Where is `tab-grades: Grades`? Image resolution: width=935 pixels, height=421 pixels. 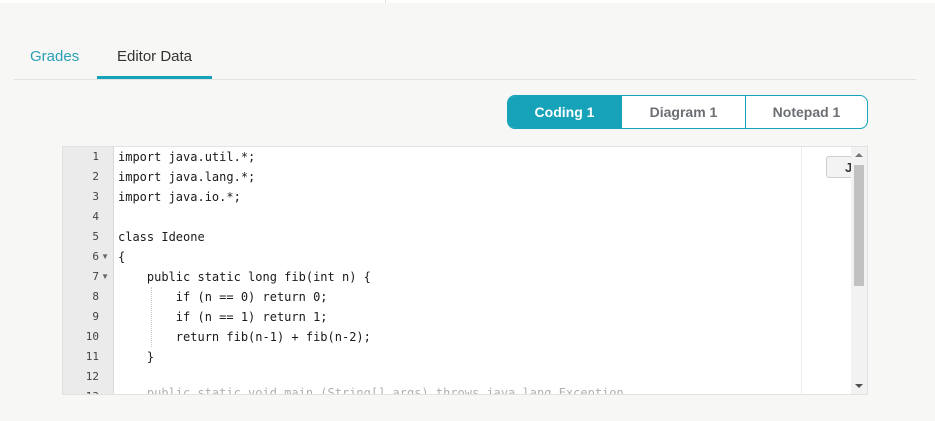 tab-grades: Grades is located at coordinates (54, 60).